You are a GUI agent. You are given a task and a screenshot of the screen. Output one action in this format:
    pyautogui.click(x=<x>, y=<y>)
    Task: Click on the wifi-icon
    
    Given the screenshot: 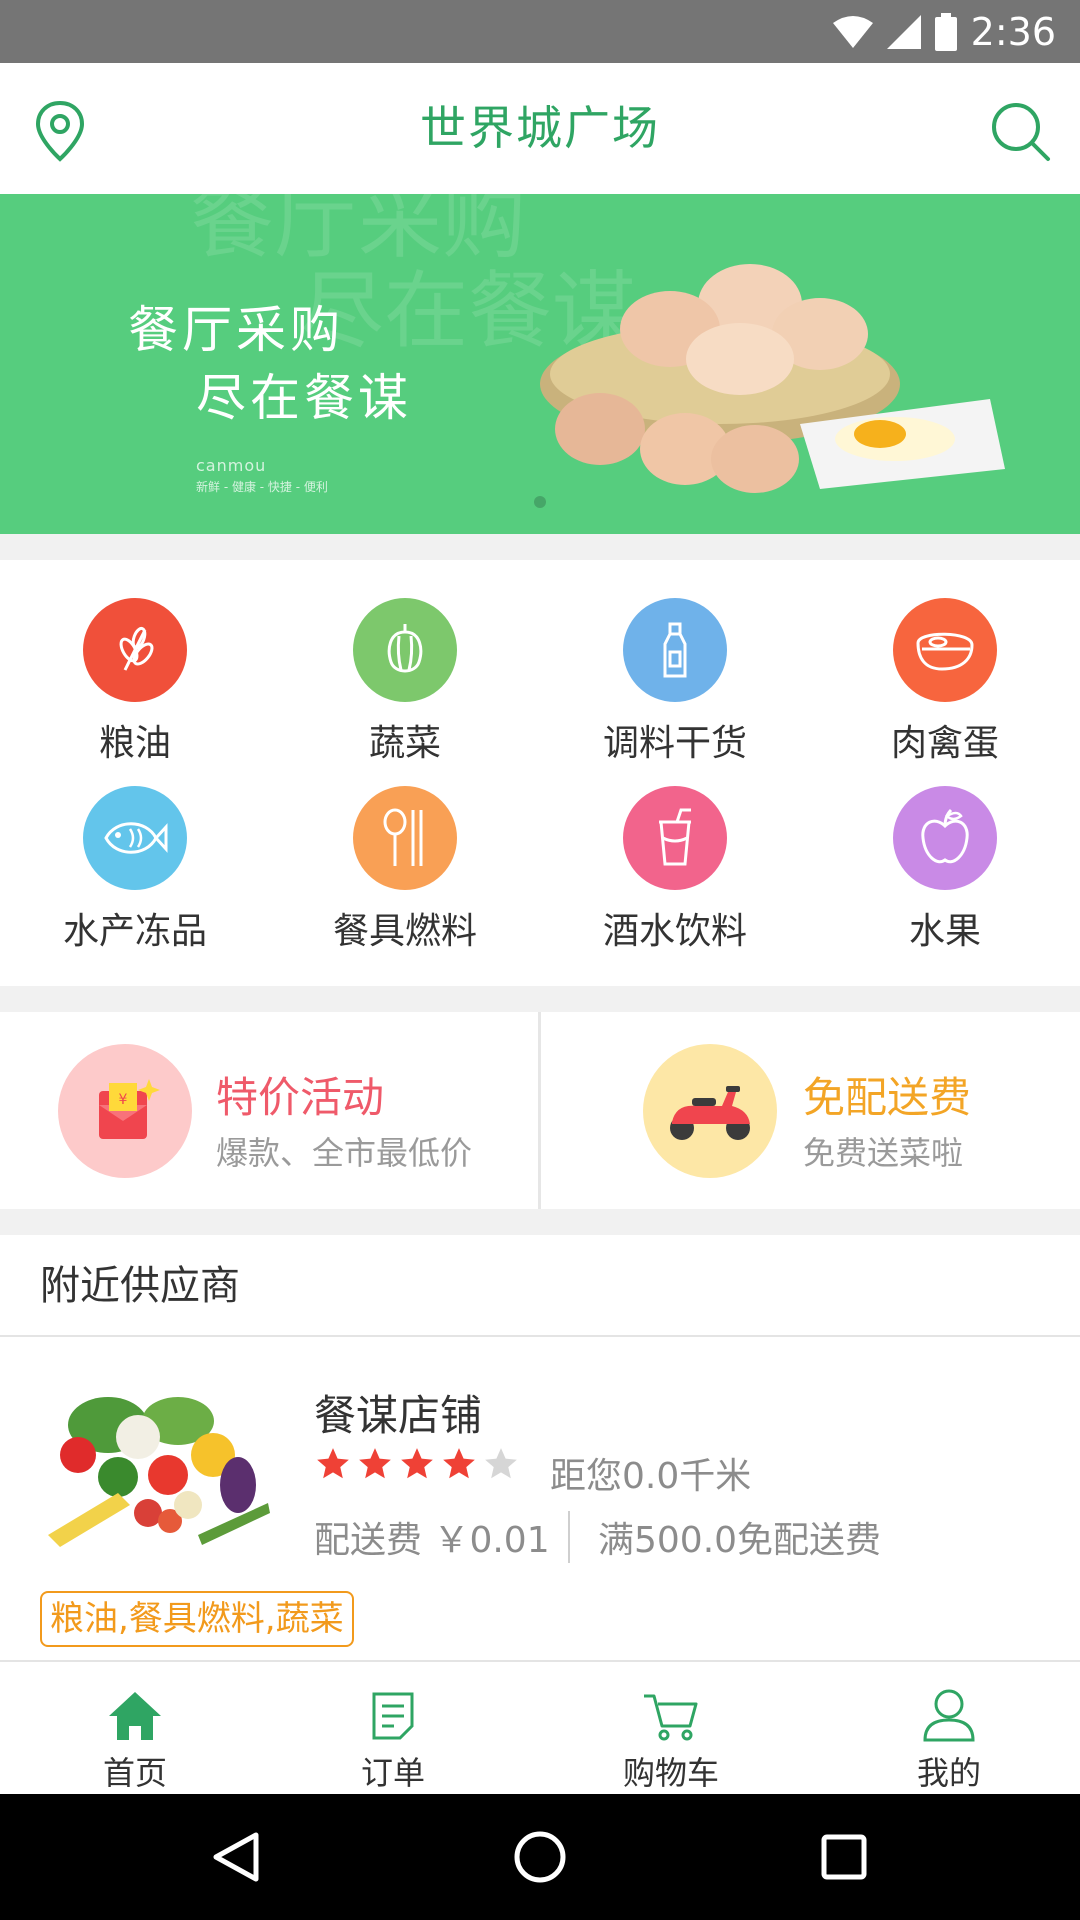 What is the action you would take?
    pyautogui.click(x=852, y=31)
    